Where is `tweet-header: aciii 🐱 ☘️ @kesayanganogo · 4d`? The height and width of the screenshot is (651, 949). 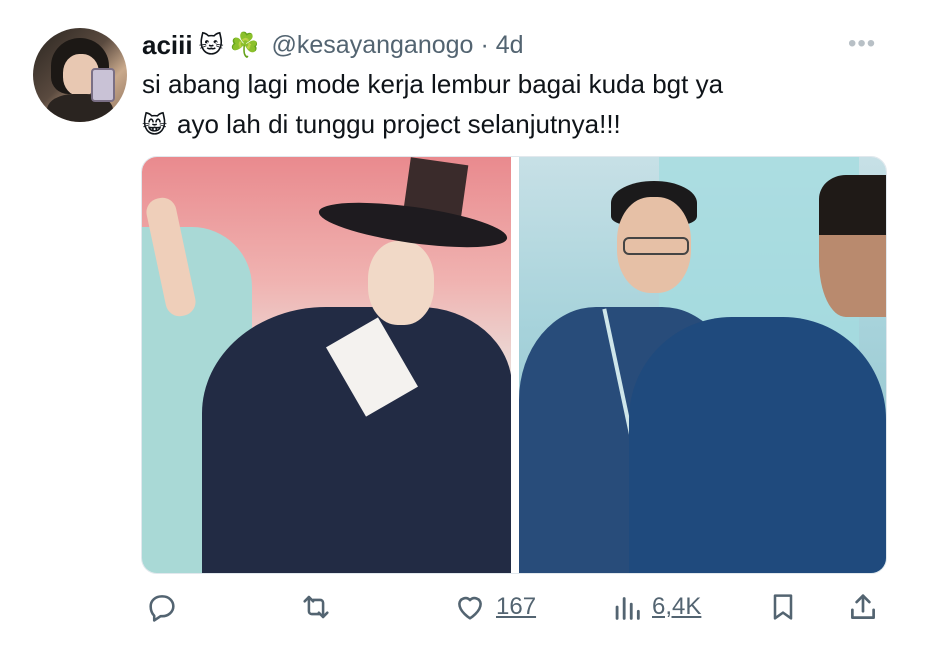 tweet-header: aciii 🐱 ☘️ @kesayanganogo · 4d is located at coordinates (333, 45).